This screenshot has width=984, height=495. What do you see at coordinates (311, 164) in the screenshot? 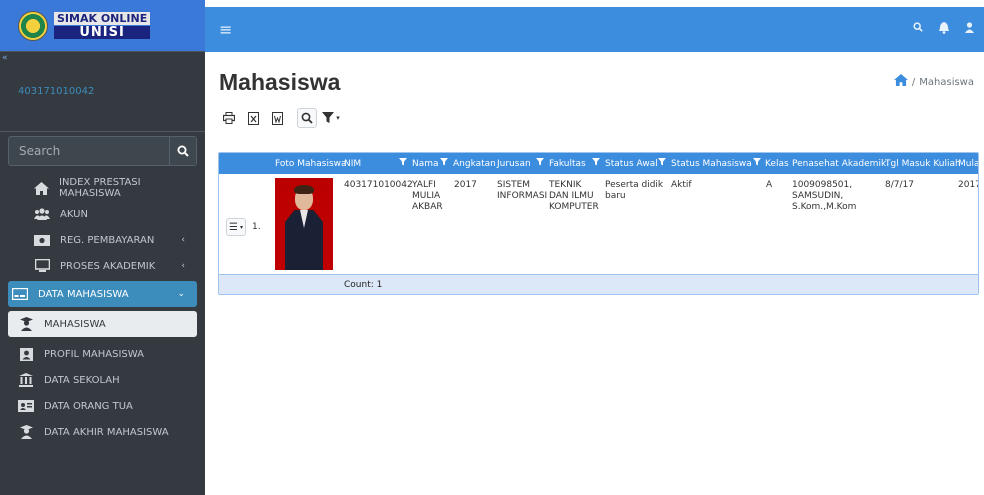
I see `column-header-foto: Foto Mahasiswa` at bounding box center [311, 164].